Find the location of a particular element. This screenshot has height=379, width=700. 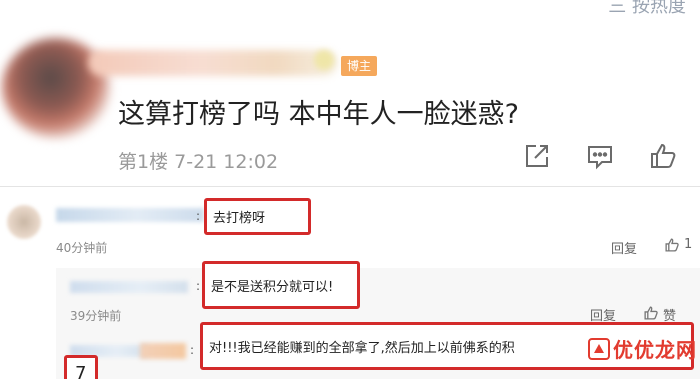

comment-icon is located at coordinates (600, 158).